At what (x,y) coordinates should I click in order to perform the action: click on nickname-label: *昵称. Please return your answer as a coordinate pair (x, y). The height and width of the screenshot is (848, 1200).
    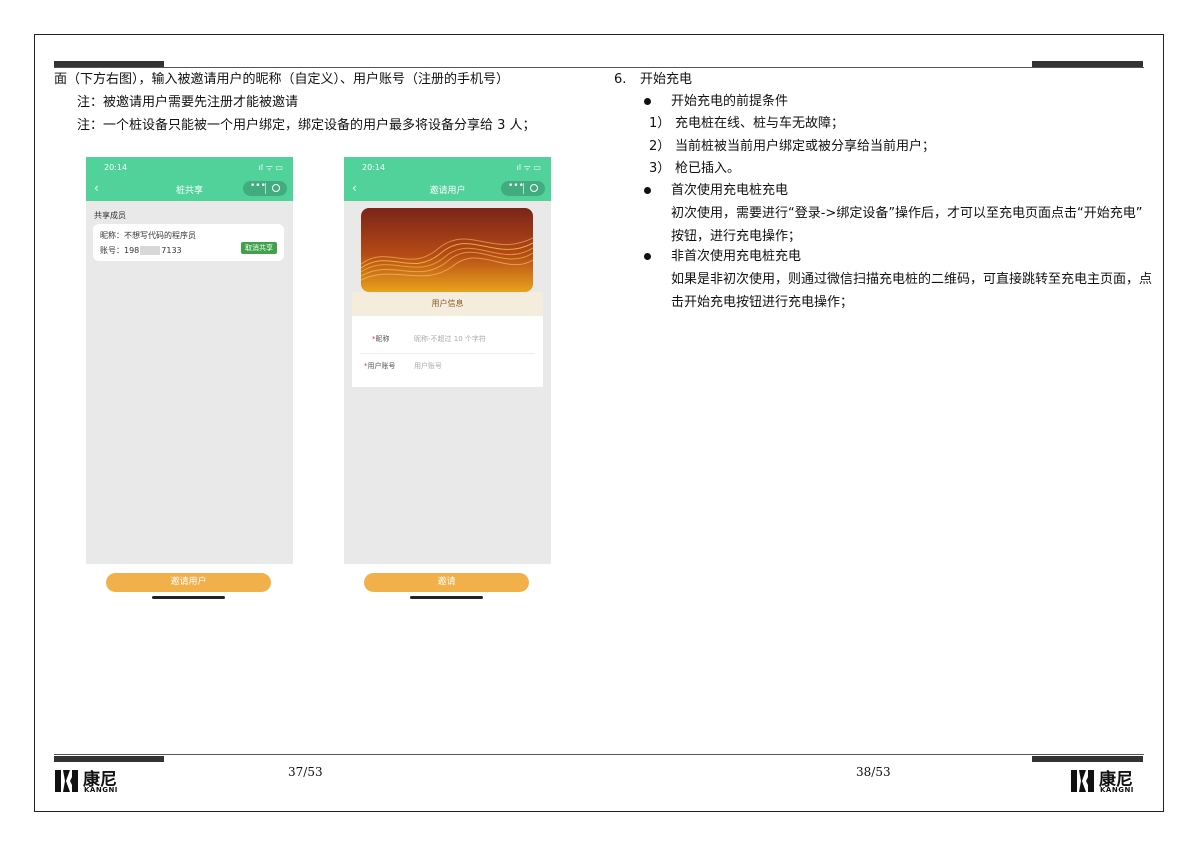
    Looking at the image, I should click on (381, 339).